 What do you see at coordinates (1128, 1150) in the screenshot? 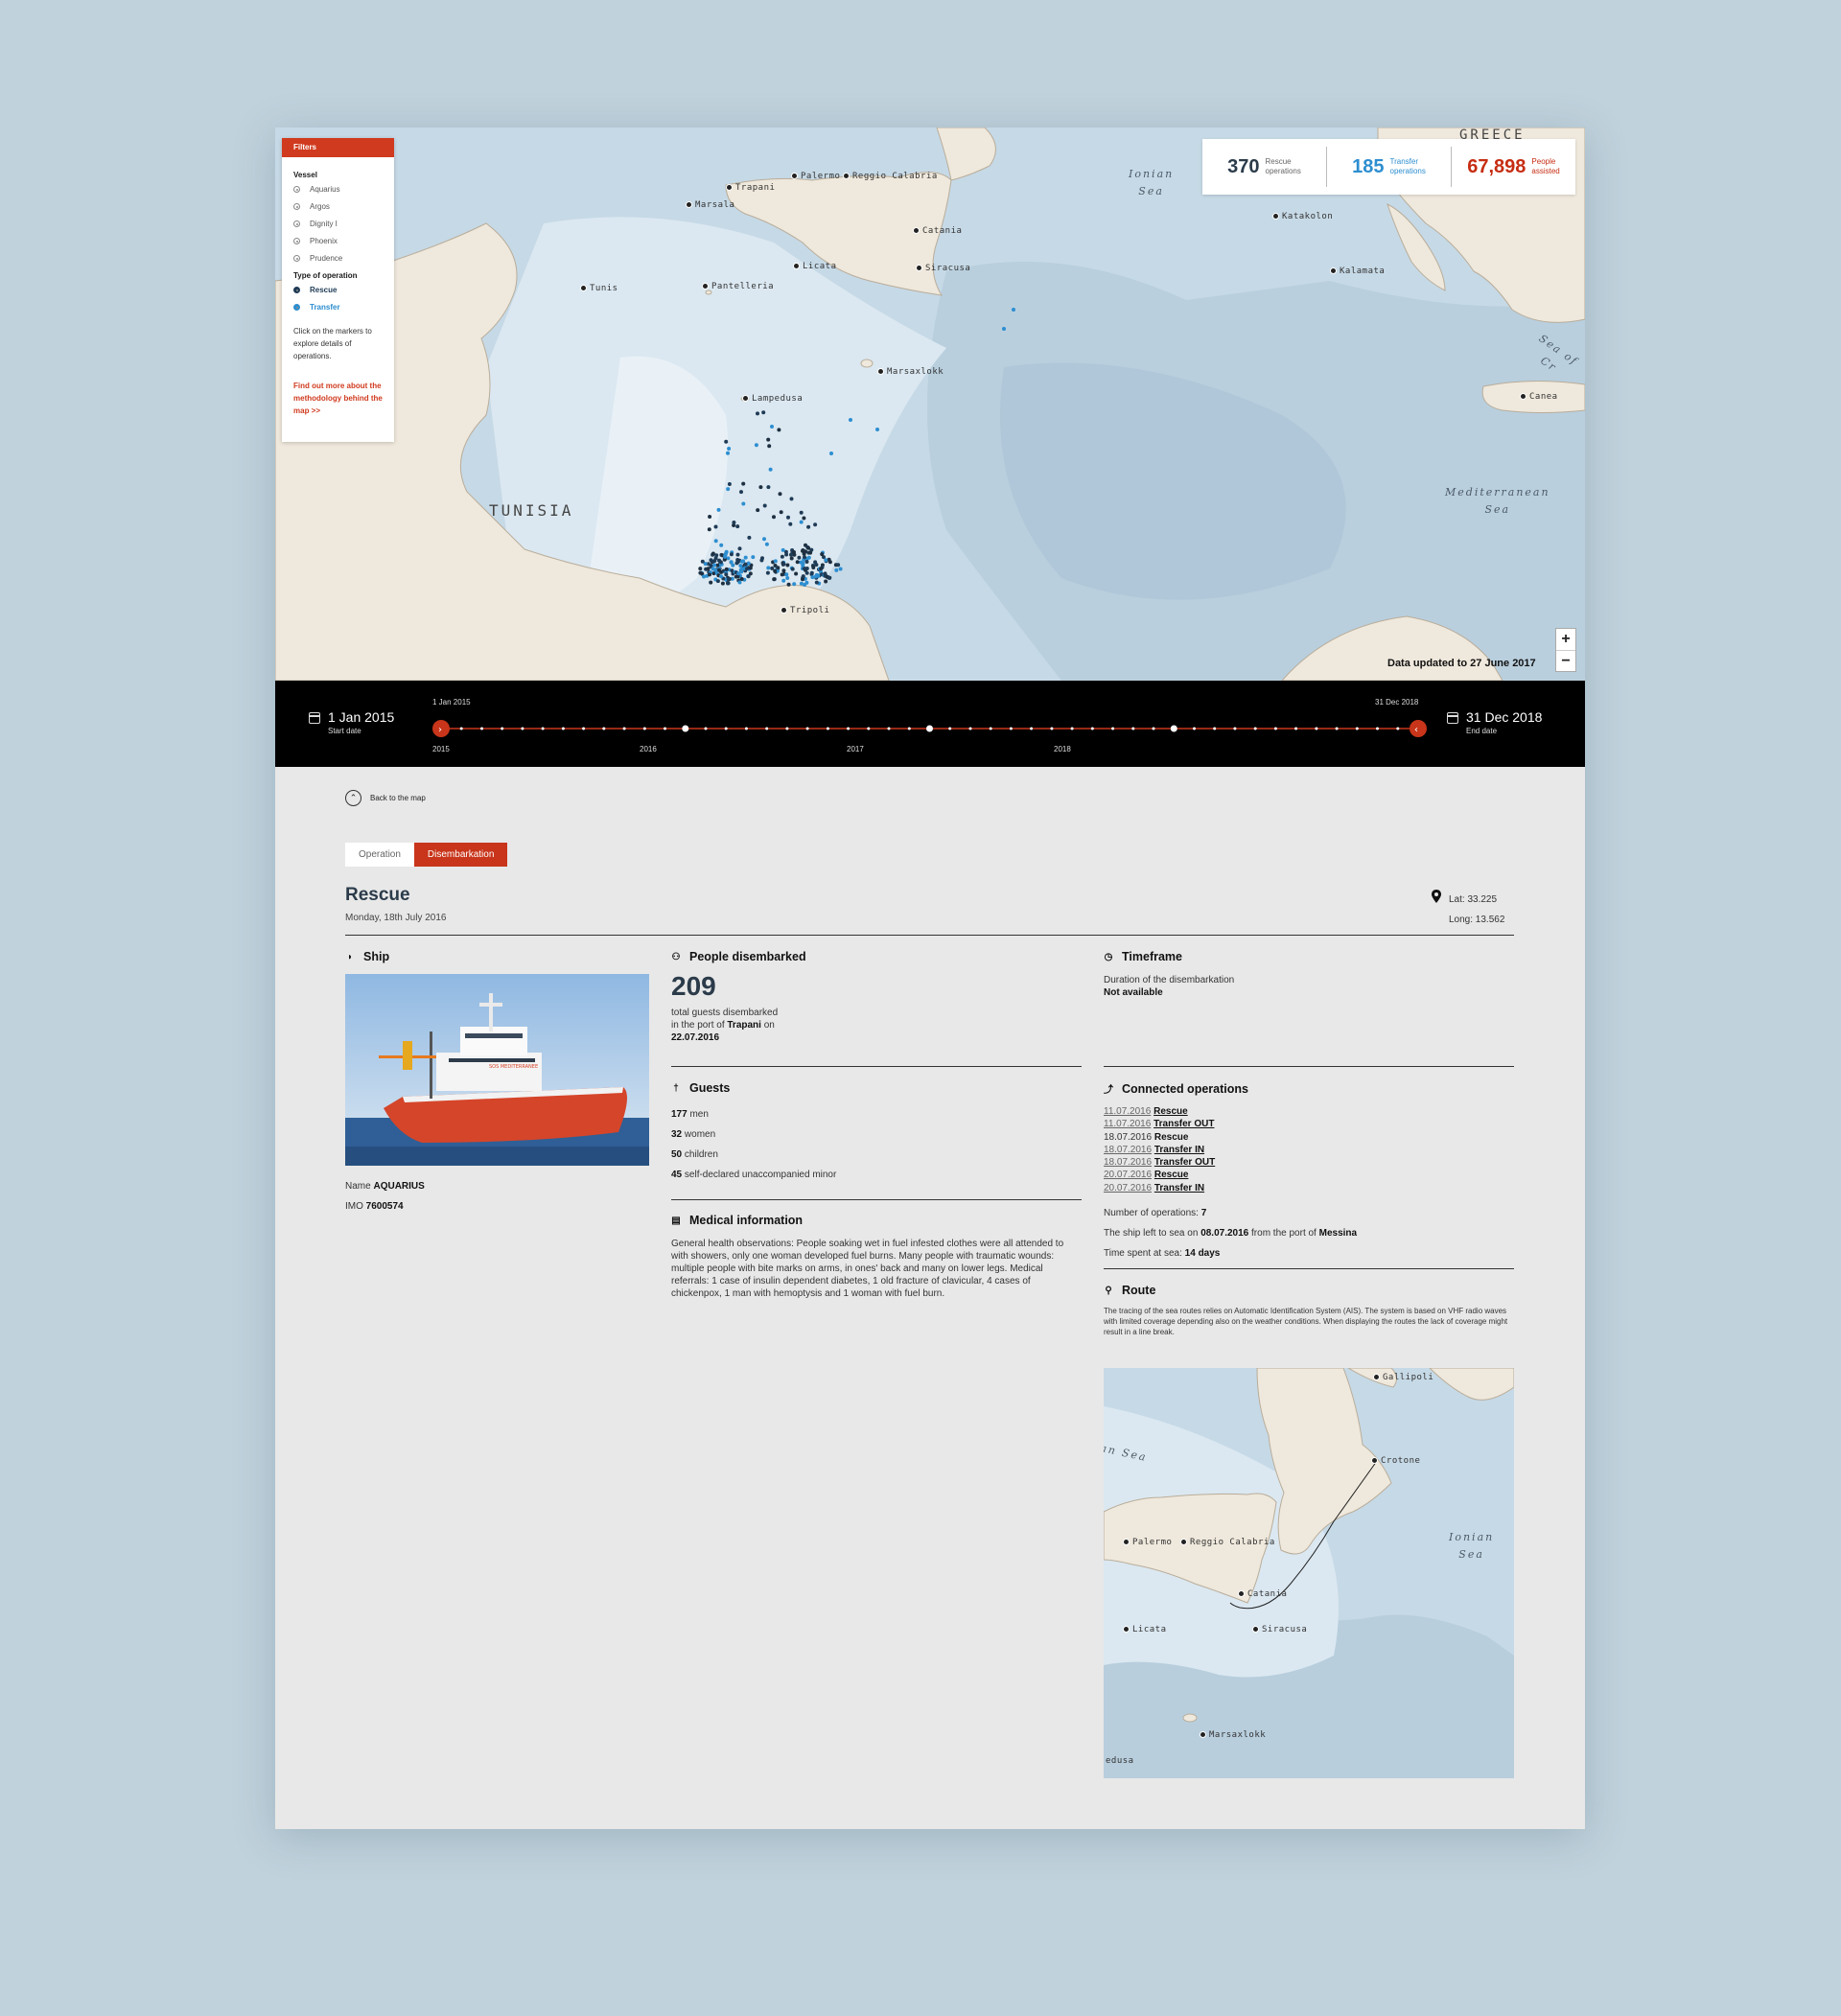
I see `connected-date: 18.07.2016` at bounding box center [1128, 1150].